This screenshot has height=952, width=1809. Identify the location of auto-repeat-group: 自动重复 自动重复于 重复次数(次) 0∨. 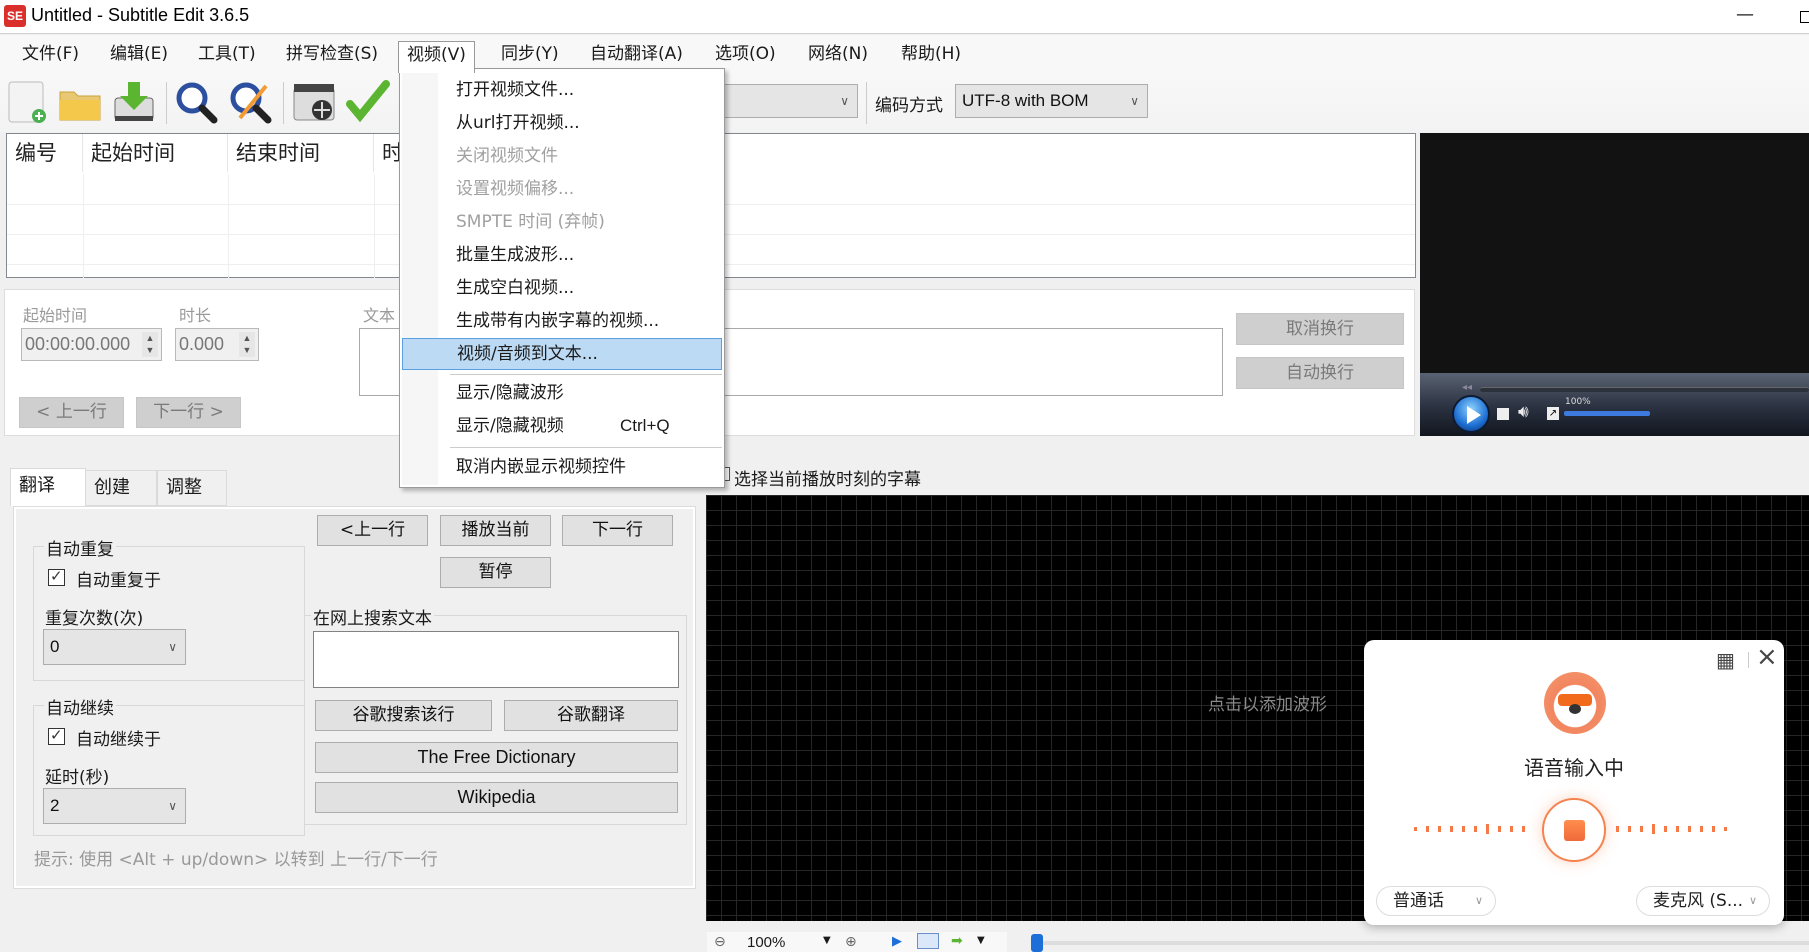
(169, 608).